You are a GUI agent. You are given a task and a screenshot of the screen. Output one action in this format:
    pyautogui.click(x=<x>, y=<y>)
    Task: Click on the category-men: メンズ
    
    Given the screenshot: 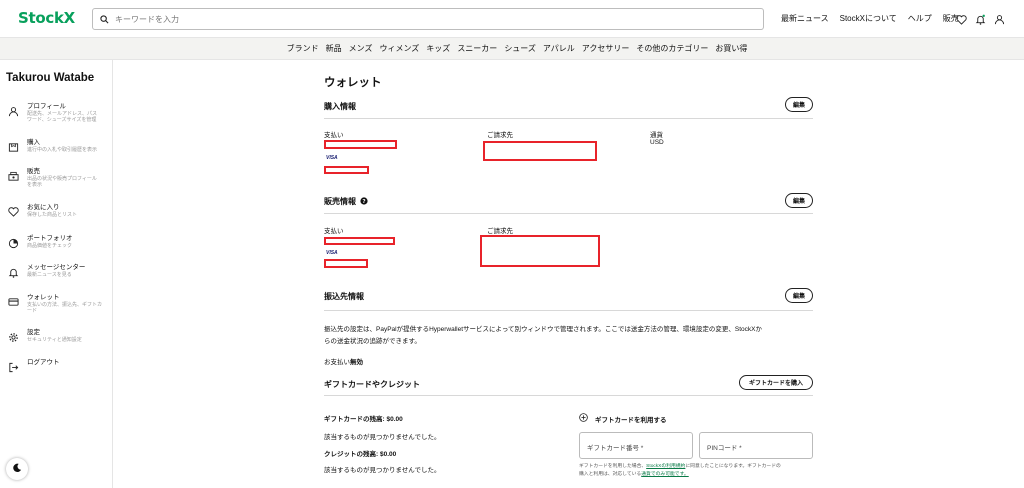 What is the action you would take?
    pyautogui.click(x=361, y=48)
    